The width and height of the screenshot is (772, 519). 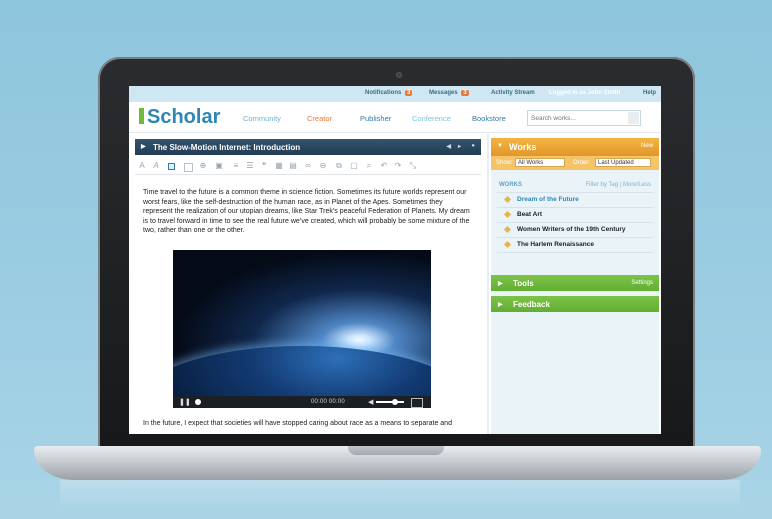 I want to click on nav-conference: Conference, so click(x=431, y=118).